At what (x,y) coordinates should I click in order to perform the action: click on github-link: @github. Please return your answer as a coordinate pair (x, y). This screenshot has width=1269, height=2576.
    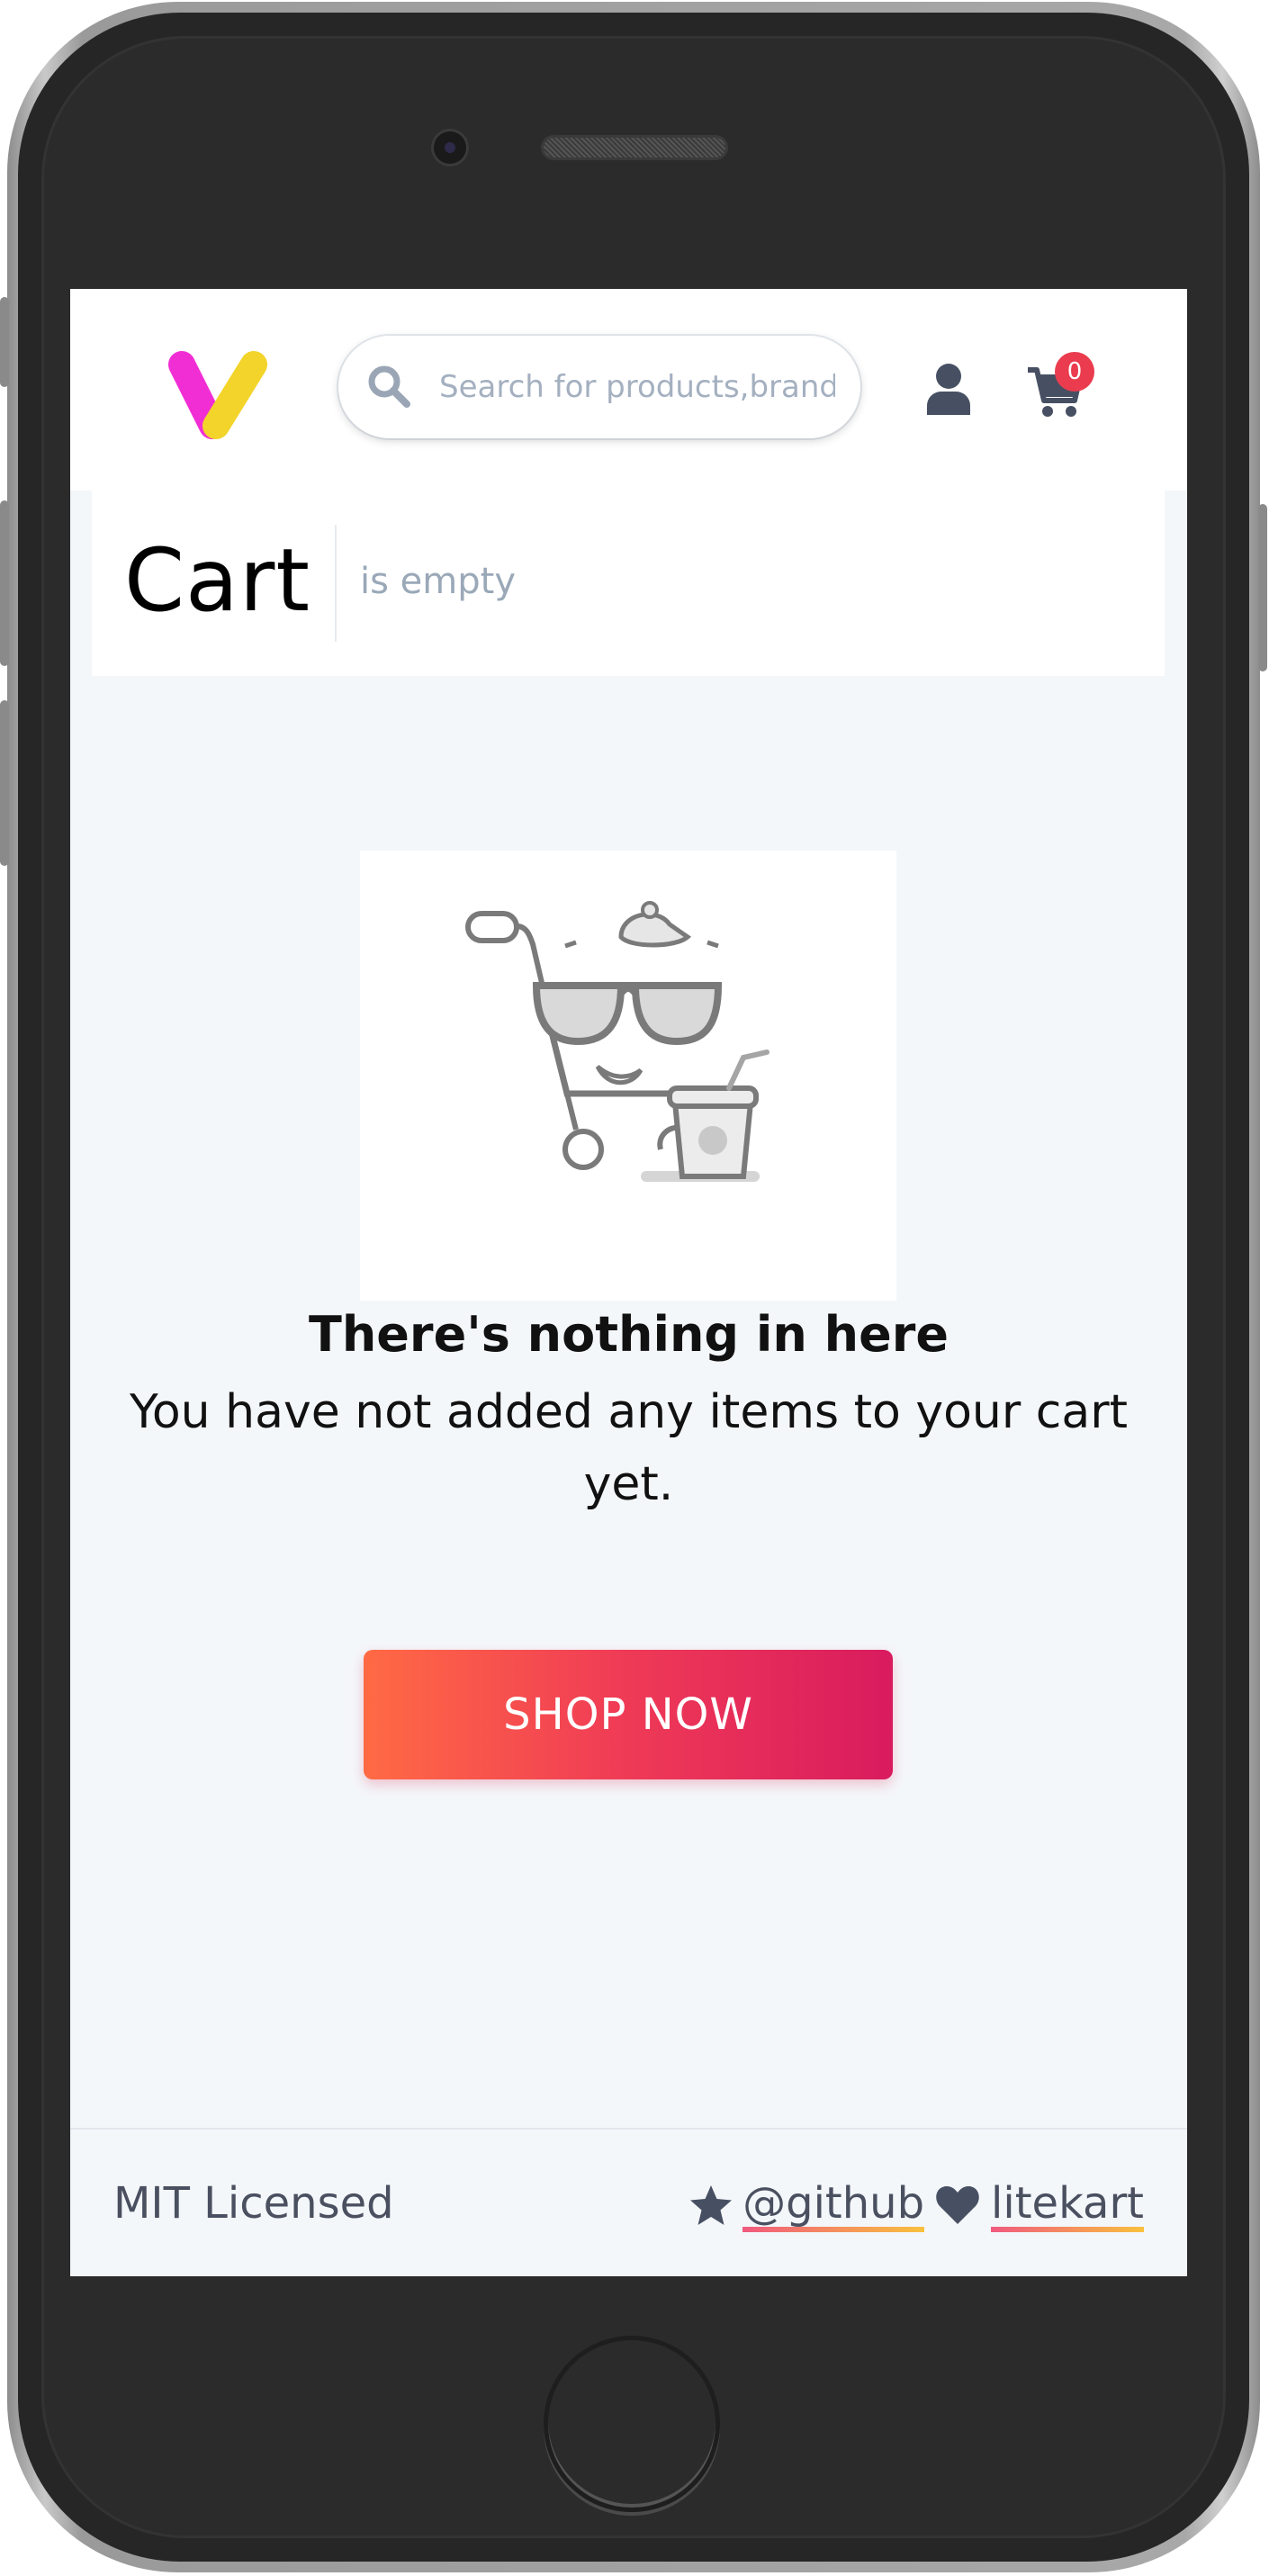
    Looking at the image, I should click on (834, 2205).